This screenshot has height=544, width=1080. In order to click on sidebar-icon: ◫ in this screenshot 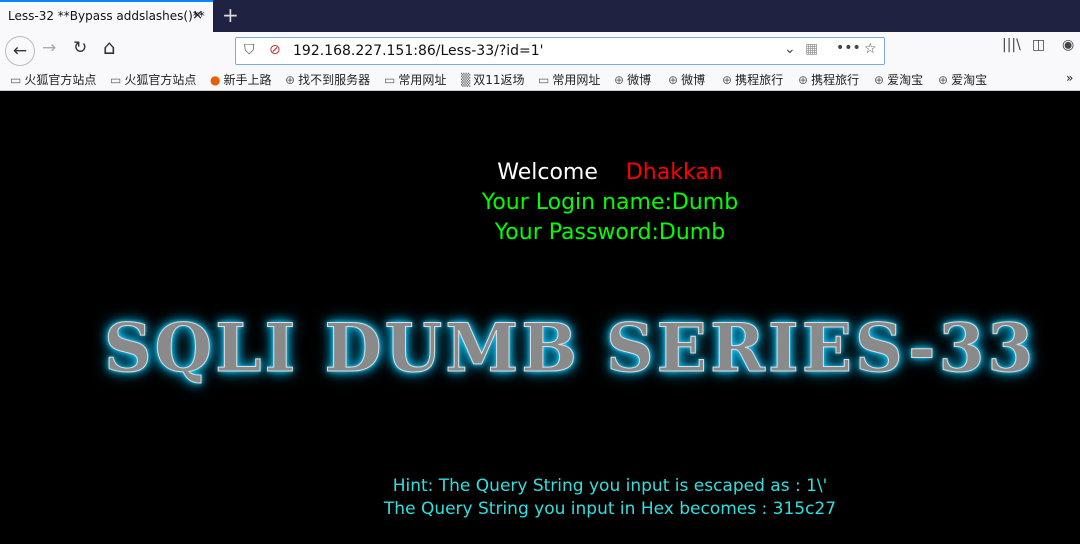, I will do `click(1038, 45)`.